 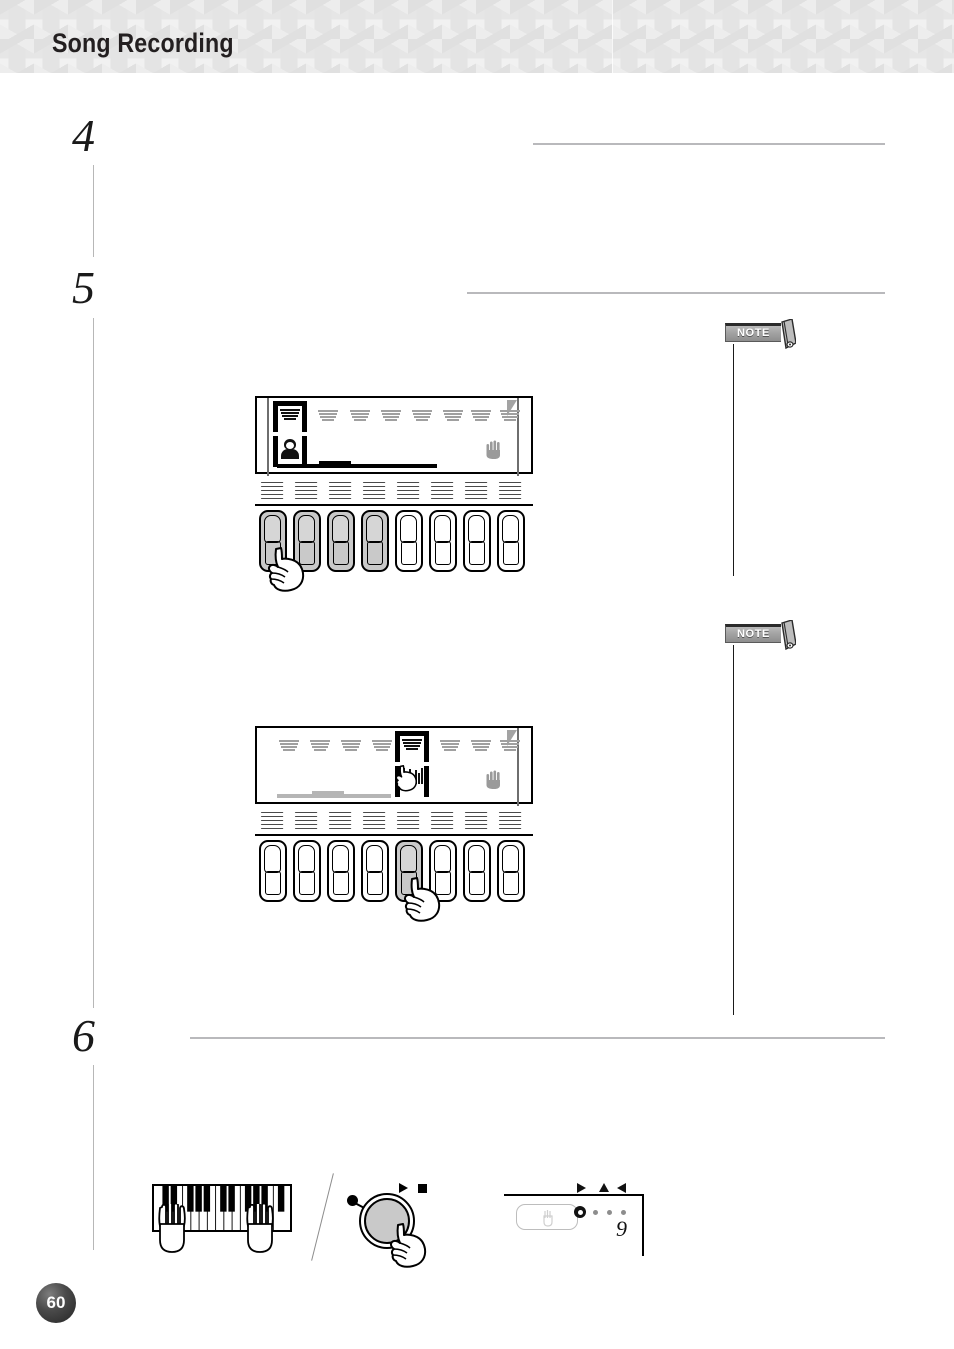 What do you see at coordinates (268, 437) in the screenshot?
I see `display-left-rail` at bounding box center [268, 437].